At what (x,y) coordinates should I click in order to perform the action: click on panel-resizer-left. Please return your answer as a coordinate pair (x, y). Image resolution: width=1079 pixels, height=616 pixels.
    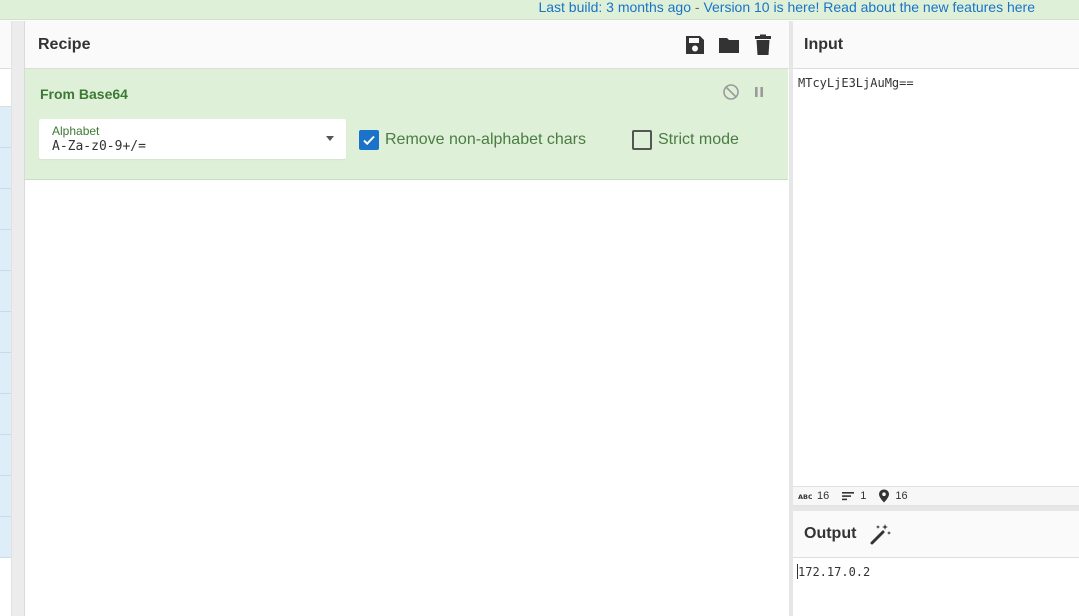
    Looking at the image, I should click on (18, 318).